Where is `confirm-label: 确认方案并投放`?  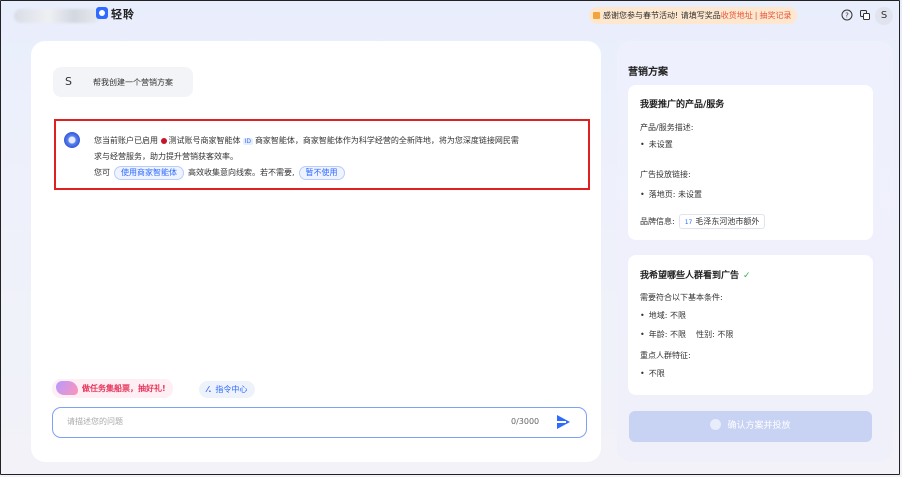
confirm-label: 确认方案并投放 is located at coordinates (759, 426).